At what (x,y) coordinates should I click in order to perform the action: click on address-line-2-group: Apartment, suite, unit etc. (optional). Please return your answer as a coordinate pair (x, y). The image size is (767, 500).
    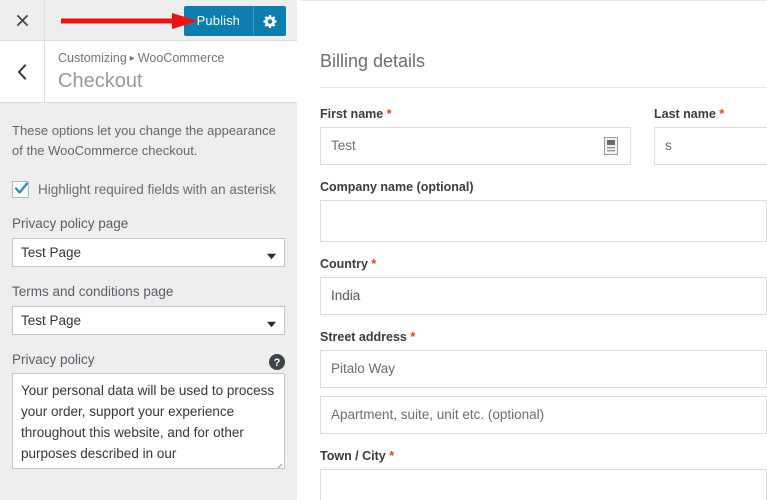
    Looking at the image, I should click on (543, 415).